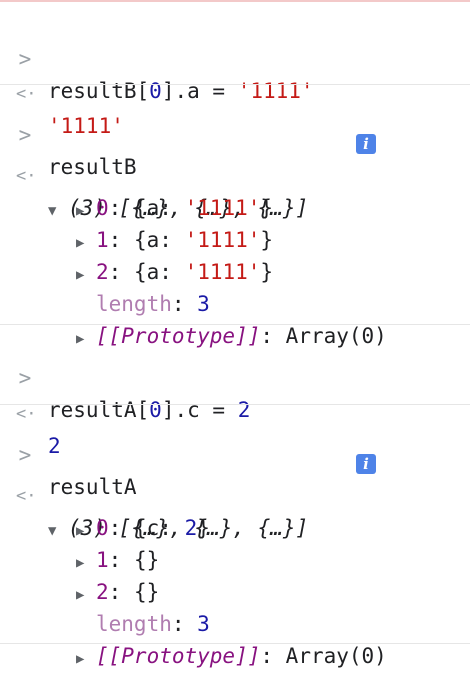 The width and height of the screenshot is (470, 675). I want to click on prototype-item: ▶ [[Prototype]]: Array(0), so click(231, 657).